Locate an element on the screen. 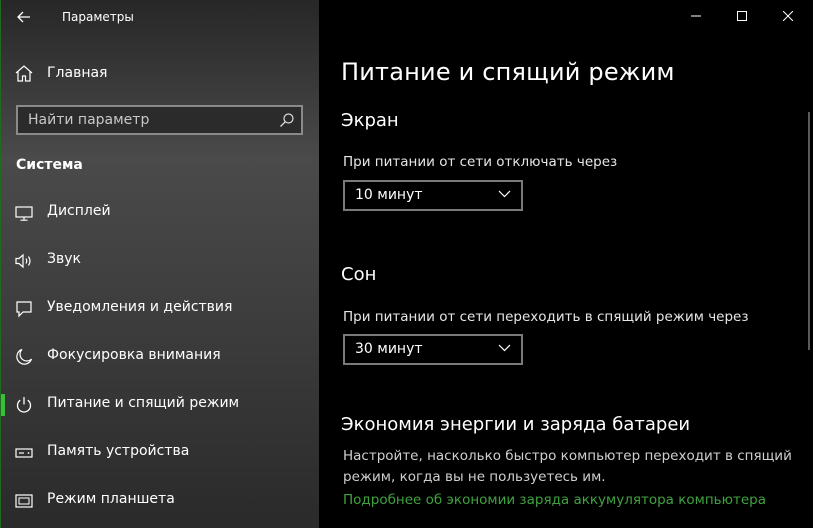 This screenshot has height=528, width=813. sleep-timeout-select: 30 минут is located at coordinates (433, 349).